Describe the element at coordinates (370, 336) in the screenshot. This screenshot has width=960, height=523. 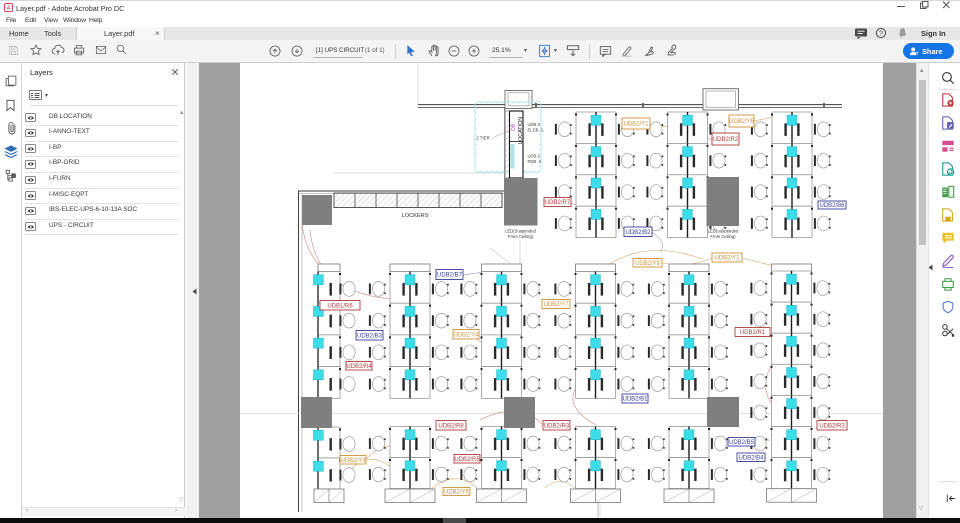
I see `svg-text: UDB2/B3` at that location.